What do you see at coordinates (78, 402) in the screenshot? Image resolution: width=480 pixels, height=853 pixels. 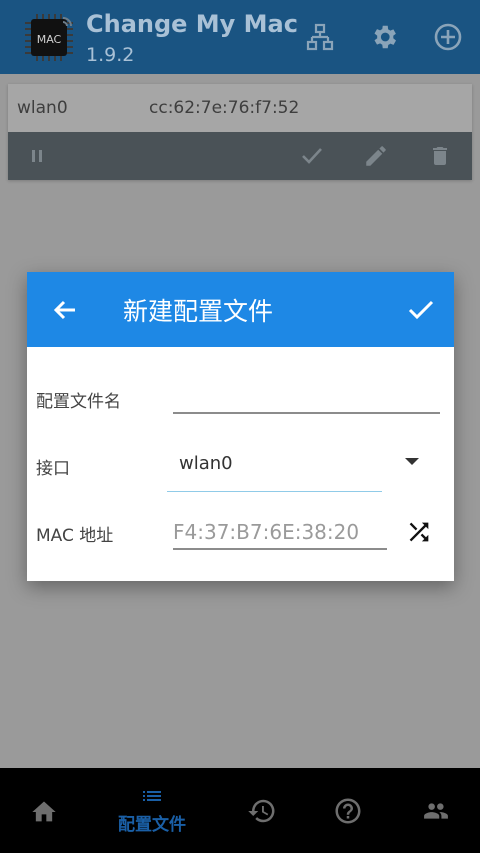 I see `profile-name-label: 配置文件名` at bounding box center [78, 402].